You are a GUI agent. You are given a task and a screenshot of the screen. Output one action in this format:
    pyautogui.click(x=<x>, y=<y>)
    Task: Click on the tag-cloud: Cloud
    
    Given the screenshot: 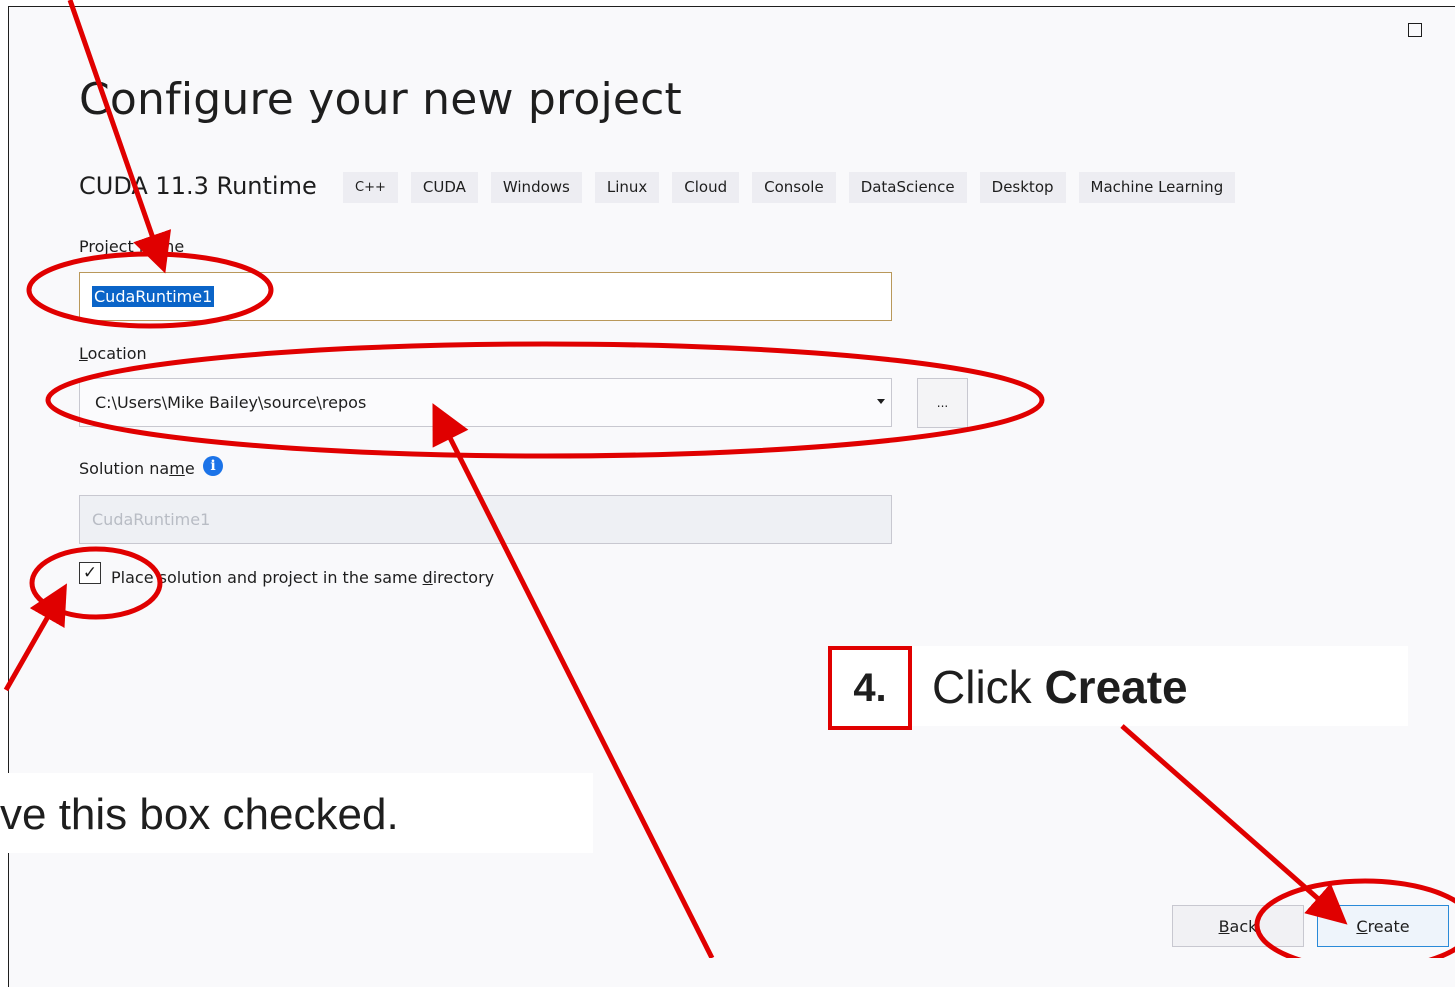 What is the action you would take?
    pyautogui.click(x=706, y=187)
    